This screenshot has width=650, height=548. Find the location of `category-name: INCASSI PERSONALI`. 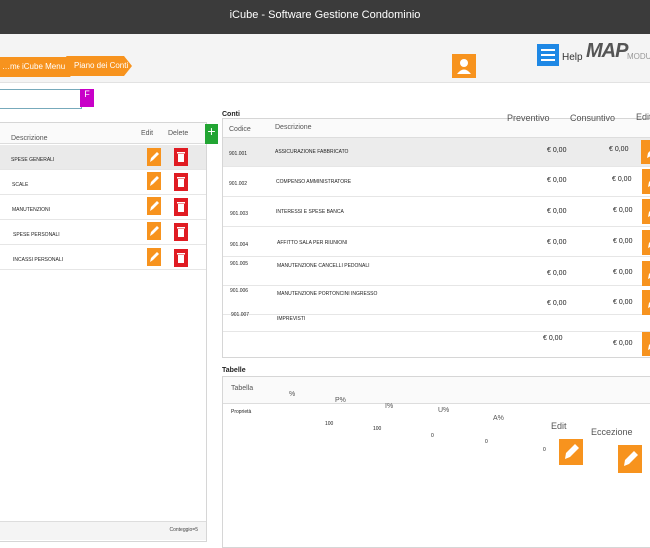

category-name: INCASSI PERSONALI is located at coordinates (38, 260).